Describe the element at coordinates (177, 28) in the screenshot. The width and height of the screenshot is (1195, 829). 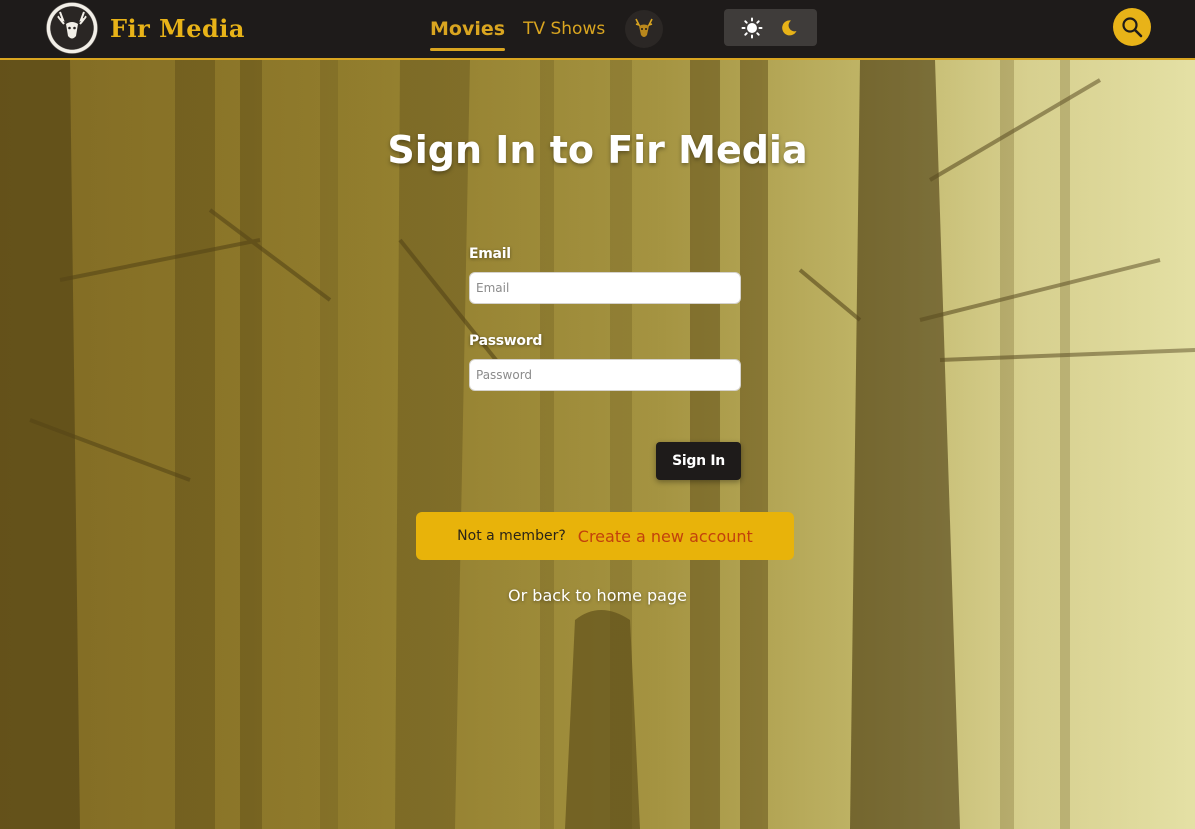
I see `brand-name: Fir Media` at that location.